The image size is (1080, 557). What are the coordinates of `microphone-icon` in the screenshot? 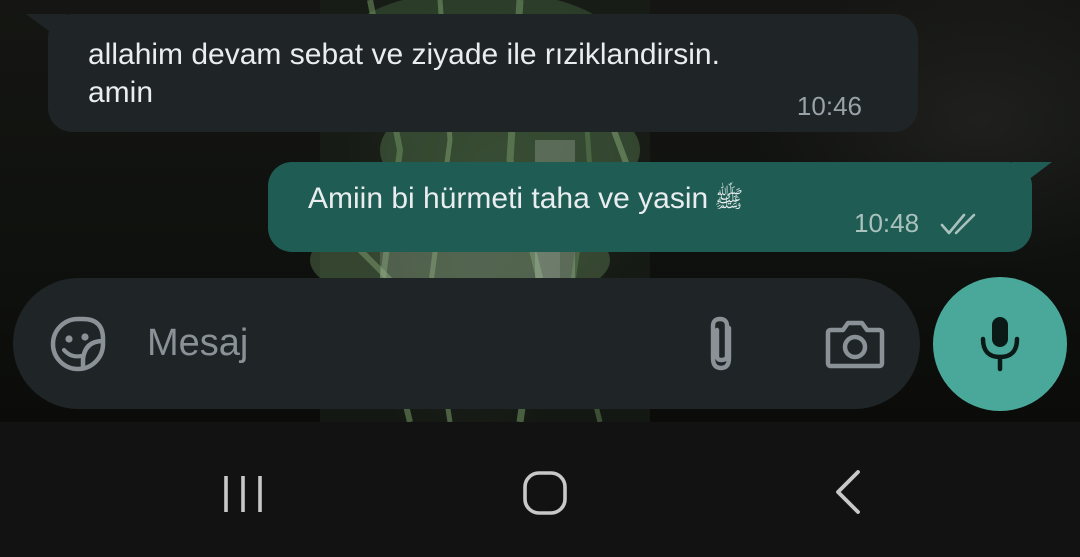 It's located at (1000, 344).